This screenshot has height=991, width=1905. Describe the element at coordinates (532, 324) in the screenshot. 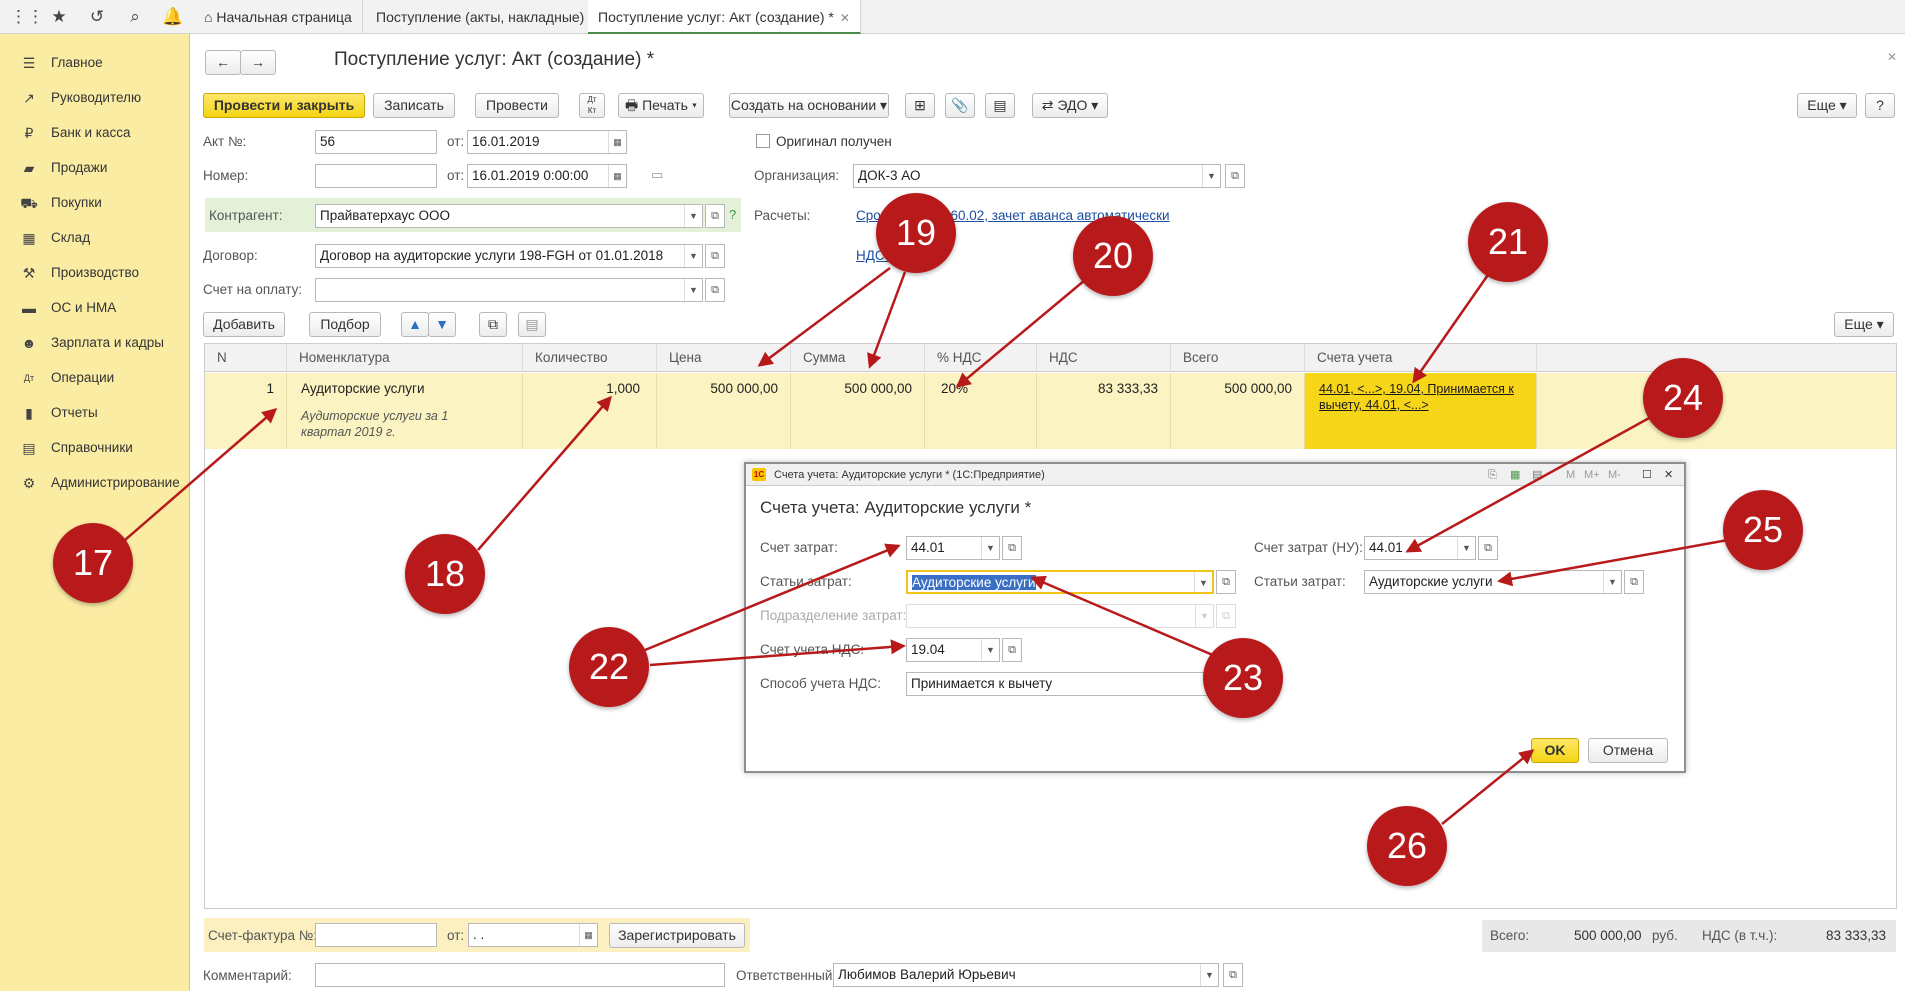

I see `paste-icon: ▤` at that location.